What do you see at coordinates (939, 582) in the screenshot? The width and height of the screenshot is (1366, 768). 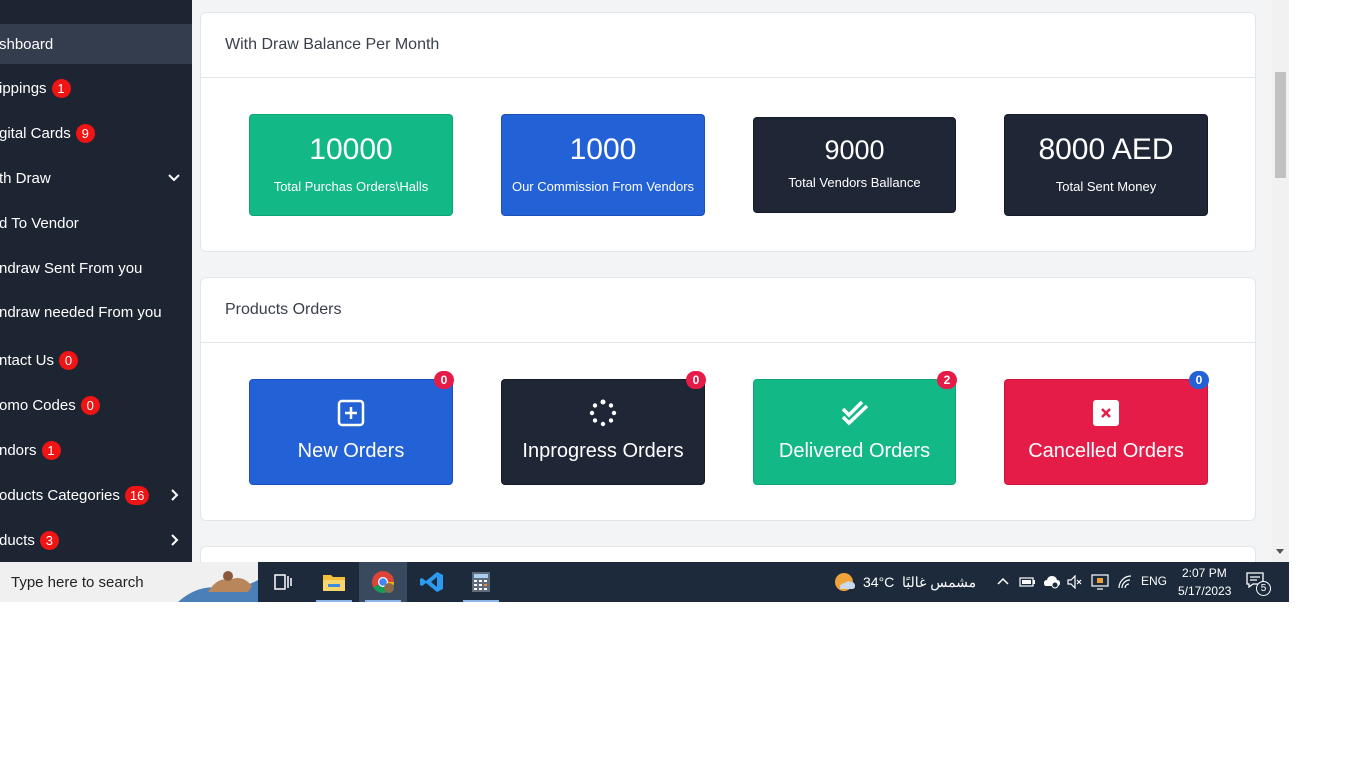 I see `weather-description: مشمس غالبًا` at bounding box center [939, 582].